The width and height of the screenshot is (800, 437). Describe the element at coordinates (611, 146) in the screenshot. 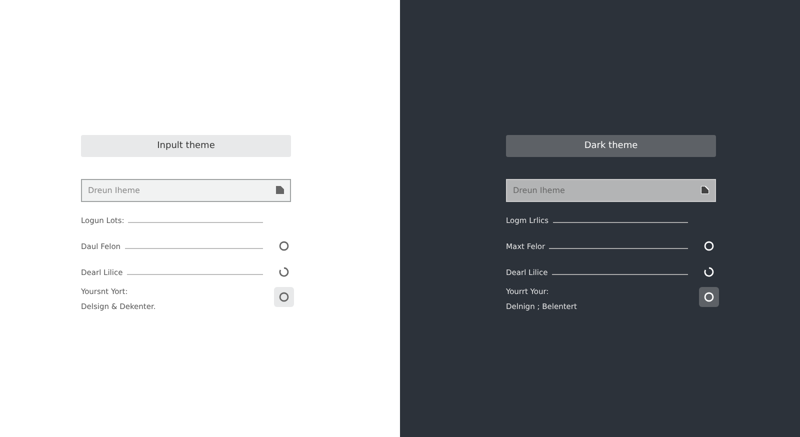

I see `theme-header-button: Dark theme` at that location.